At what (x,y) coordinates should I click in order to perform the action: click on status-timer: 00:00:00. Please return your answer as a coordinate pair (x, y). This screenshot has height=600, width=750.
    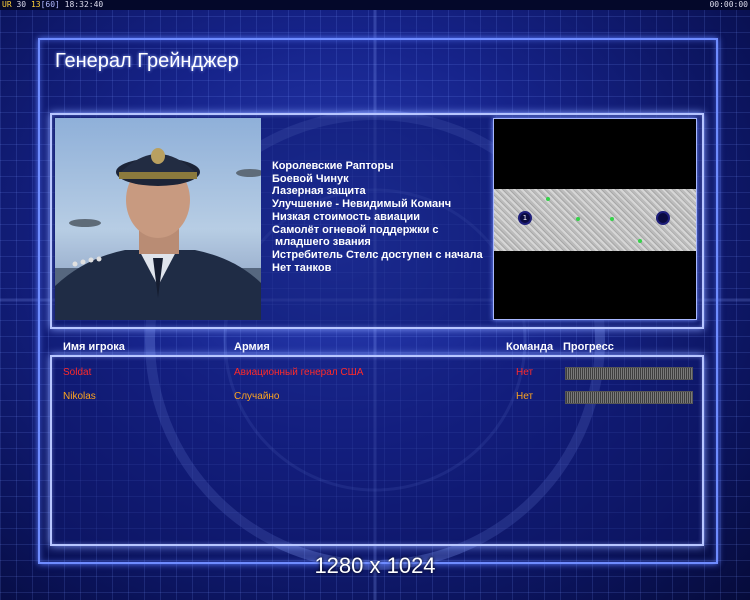
    Looking at the image, I should click on (728, 4).